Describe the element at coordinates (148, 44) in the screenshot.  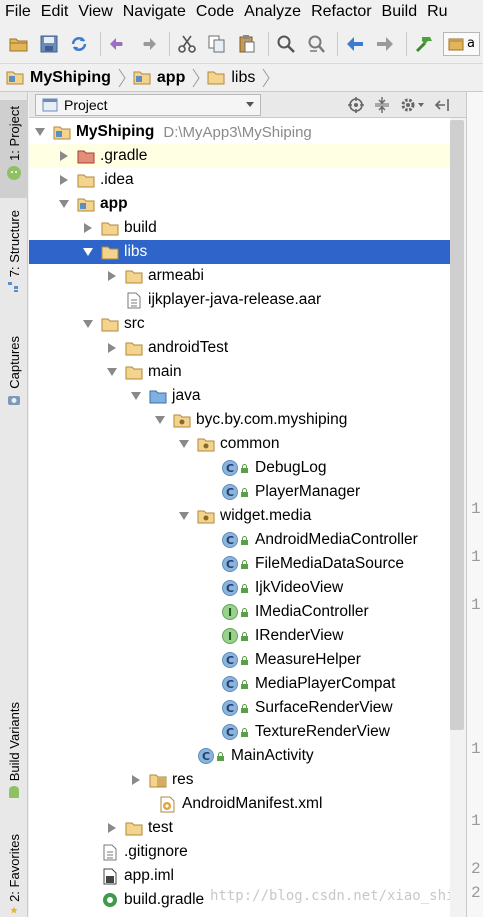
I see `redo-icon` at that location.